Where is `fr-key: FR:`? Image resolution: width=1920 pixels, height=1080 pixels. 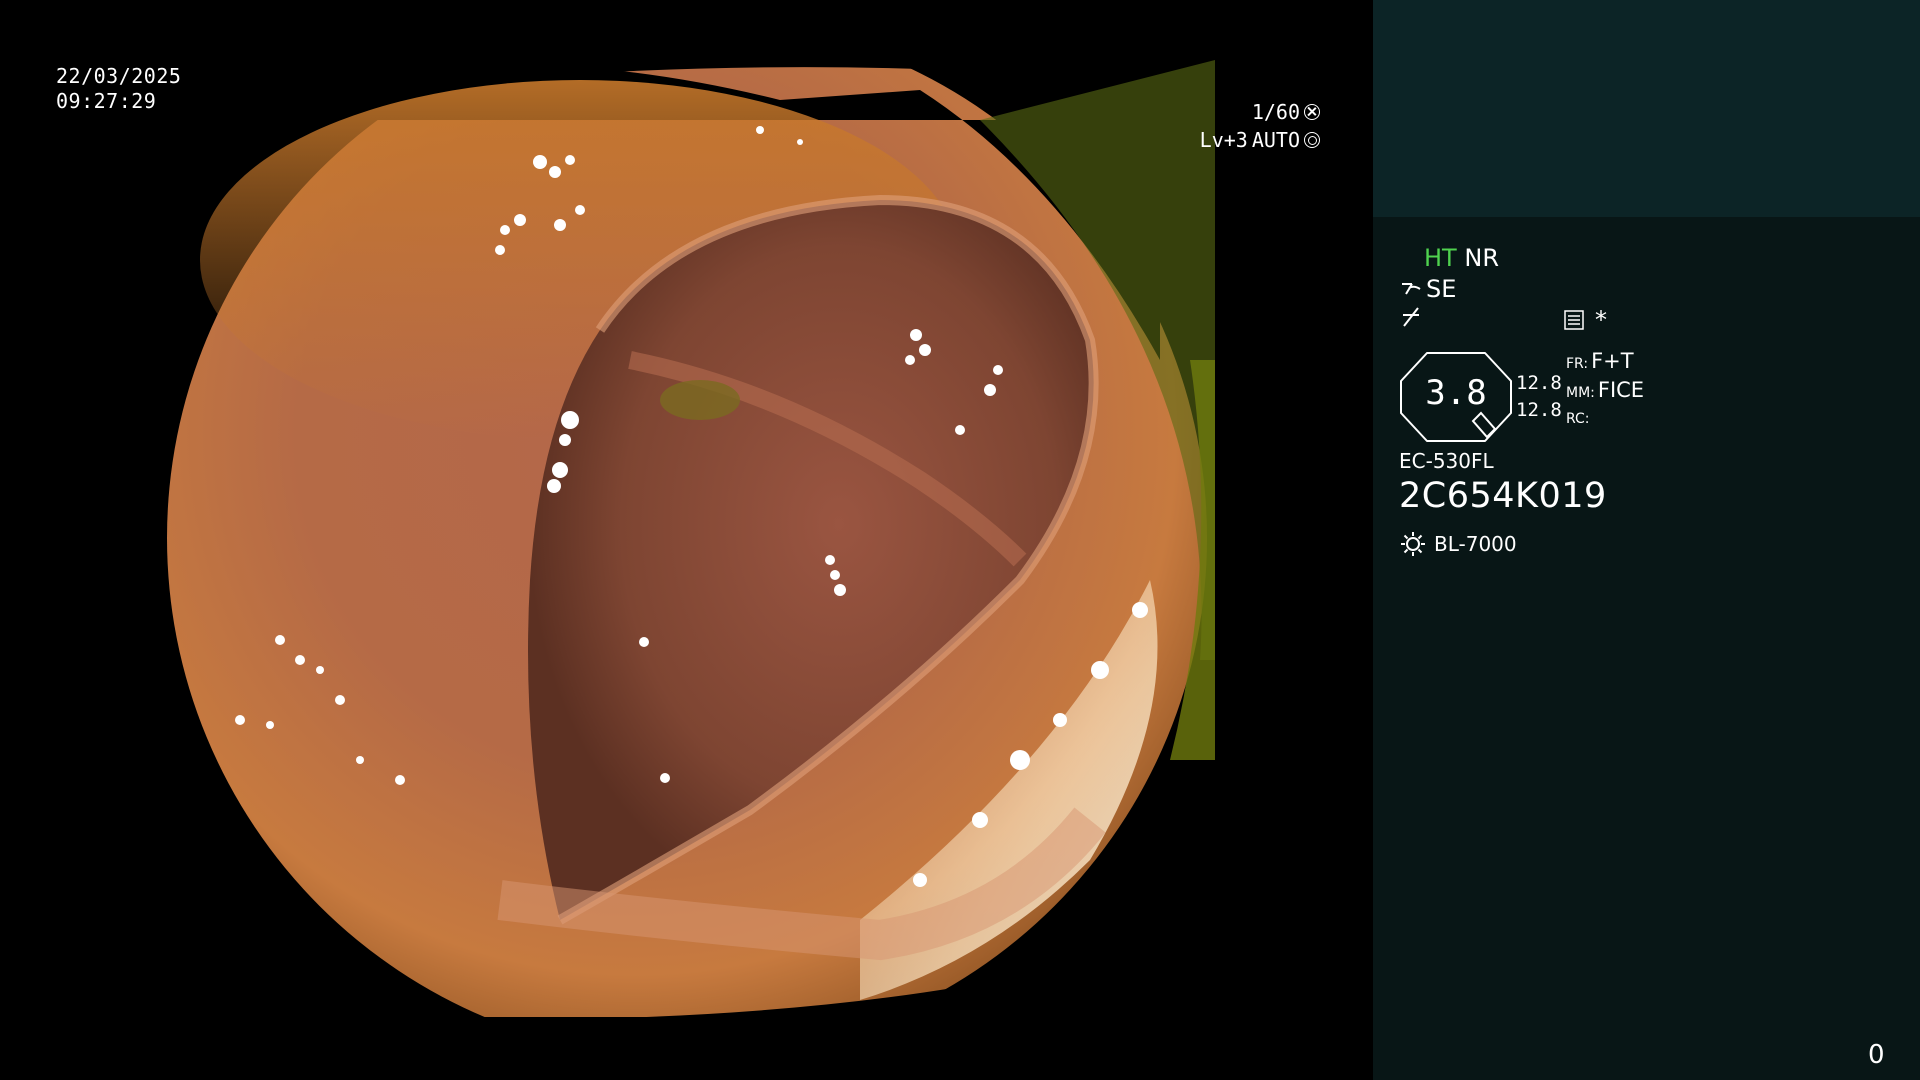 fr-key: FR: is located at coordinates (1577, 364).